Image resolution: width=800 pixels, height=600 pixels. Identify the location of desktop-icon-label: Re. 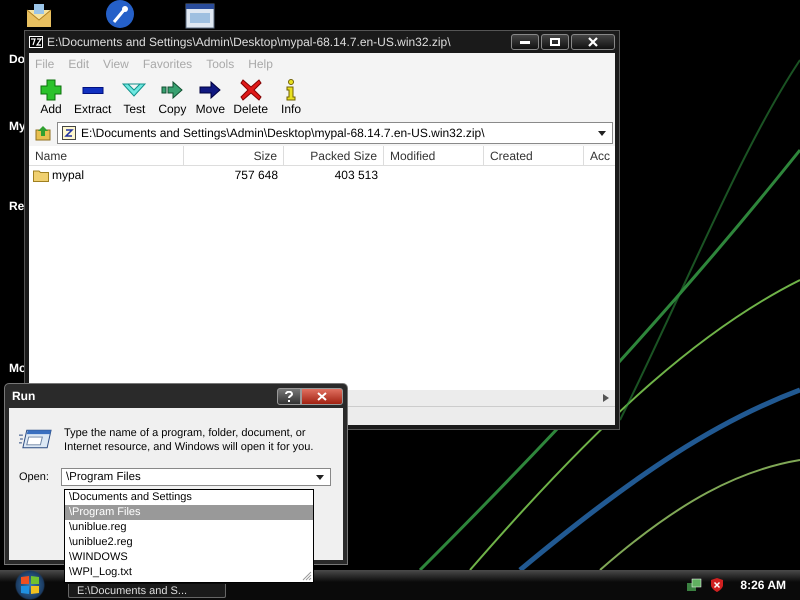
(16, 206).